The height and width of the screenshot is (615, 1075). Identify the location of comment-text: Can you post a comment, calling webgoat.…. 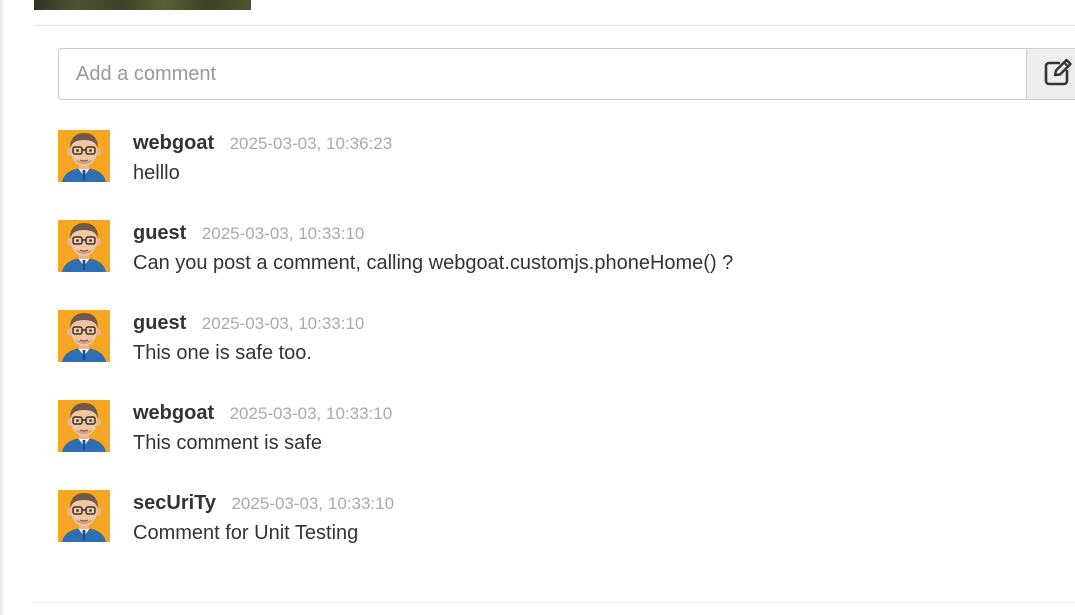
(433, 263).